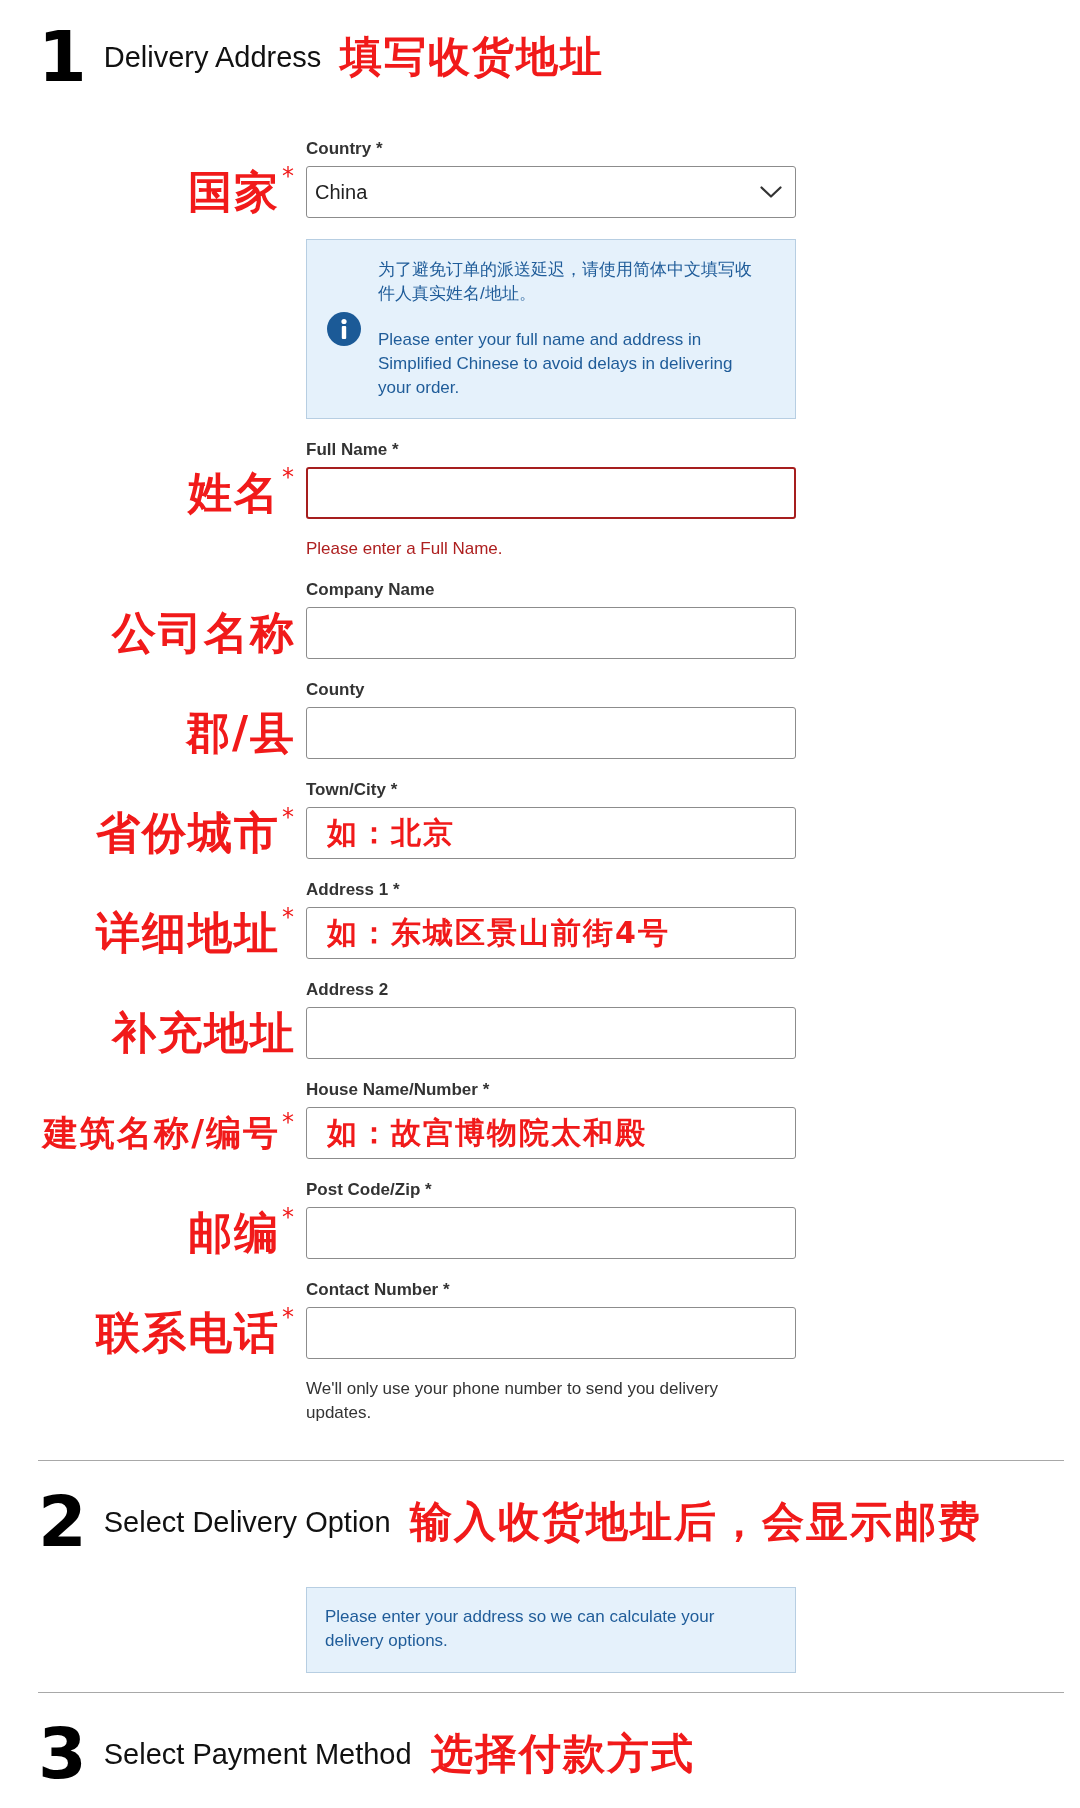  Describe the element at coordinates (562, 1754) in the screenshot. I see `annotation-text: 选择付款方式` at that location.